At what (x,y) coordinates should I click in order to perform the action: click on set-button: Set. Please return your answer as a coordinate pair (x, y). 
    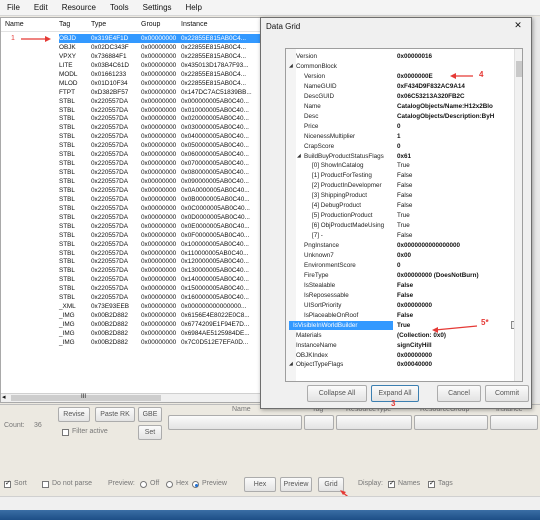
    Looking at the image, I should click on (150, 432).